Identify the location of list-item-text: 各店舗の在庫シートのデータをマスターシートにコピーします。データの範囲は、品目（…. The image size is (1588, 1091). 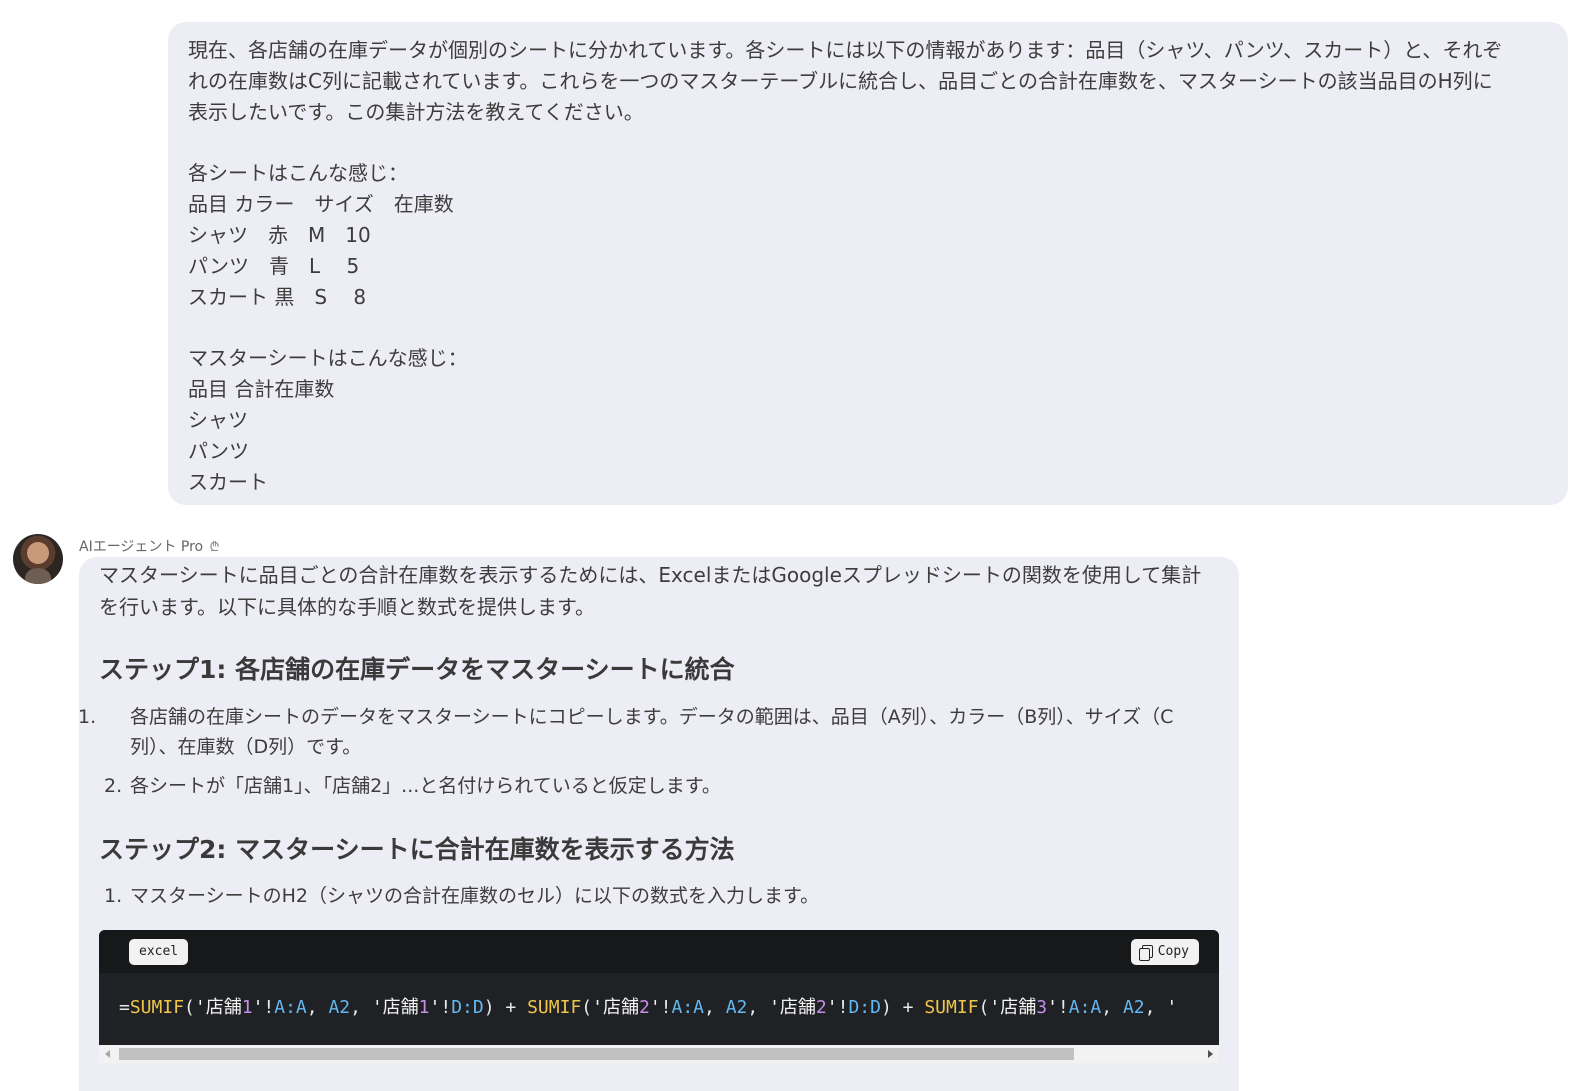
(652, 732).